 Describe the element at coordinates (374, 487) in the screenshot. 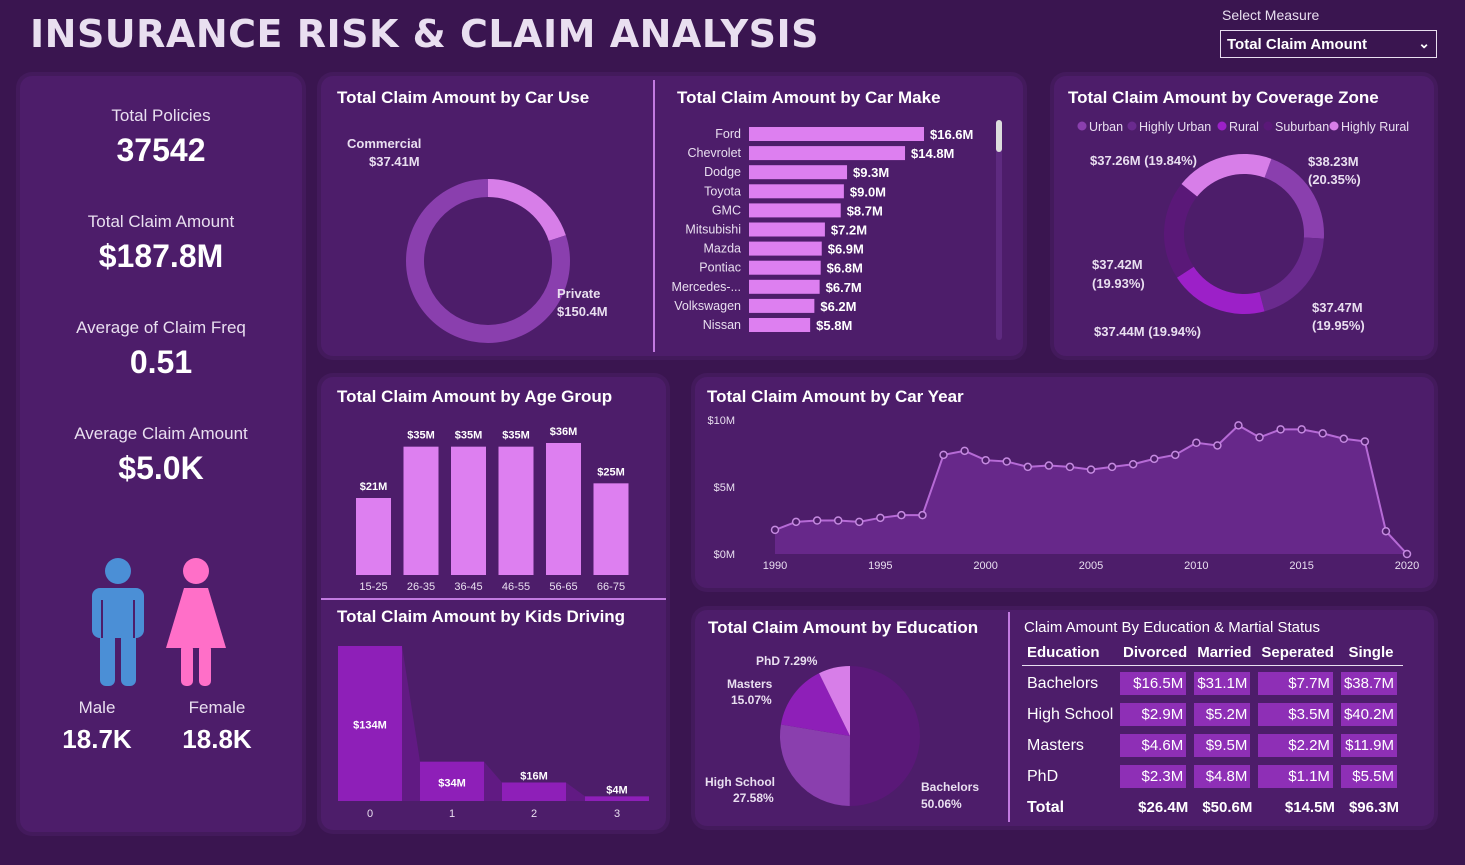

I see `data-label: $21M` at that location.